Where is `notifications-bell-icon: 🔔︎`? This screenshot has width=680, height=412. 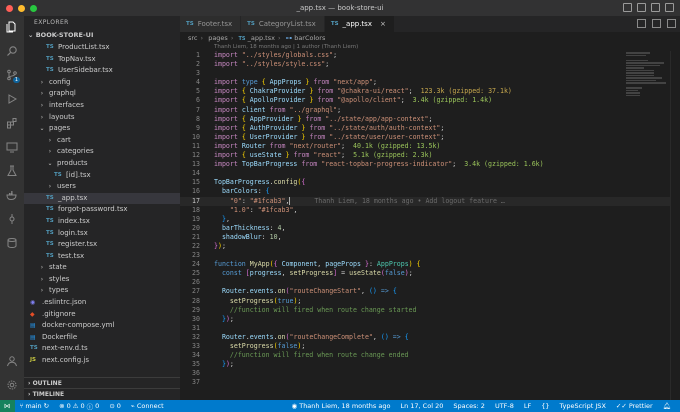
notifications-bell-icon: 🔔︎ is located at coordinates (667, 406).